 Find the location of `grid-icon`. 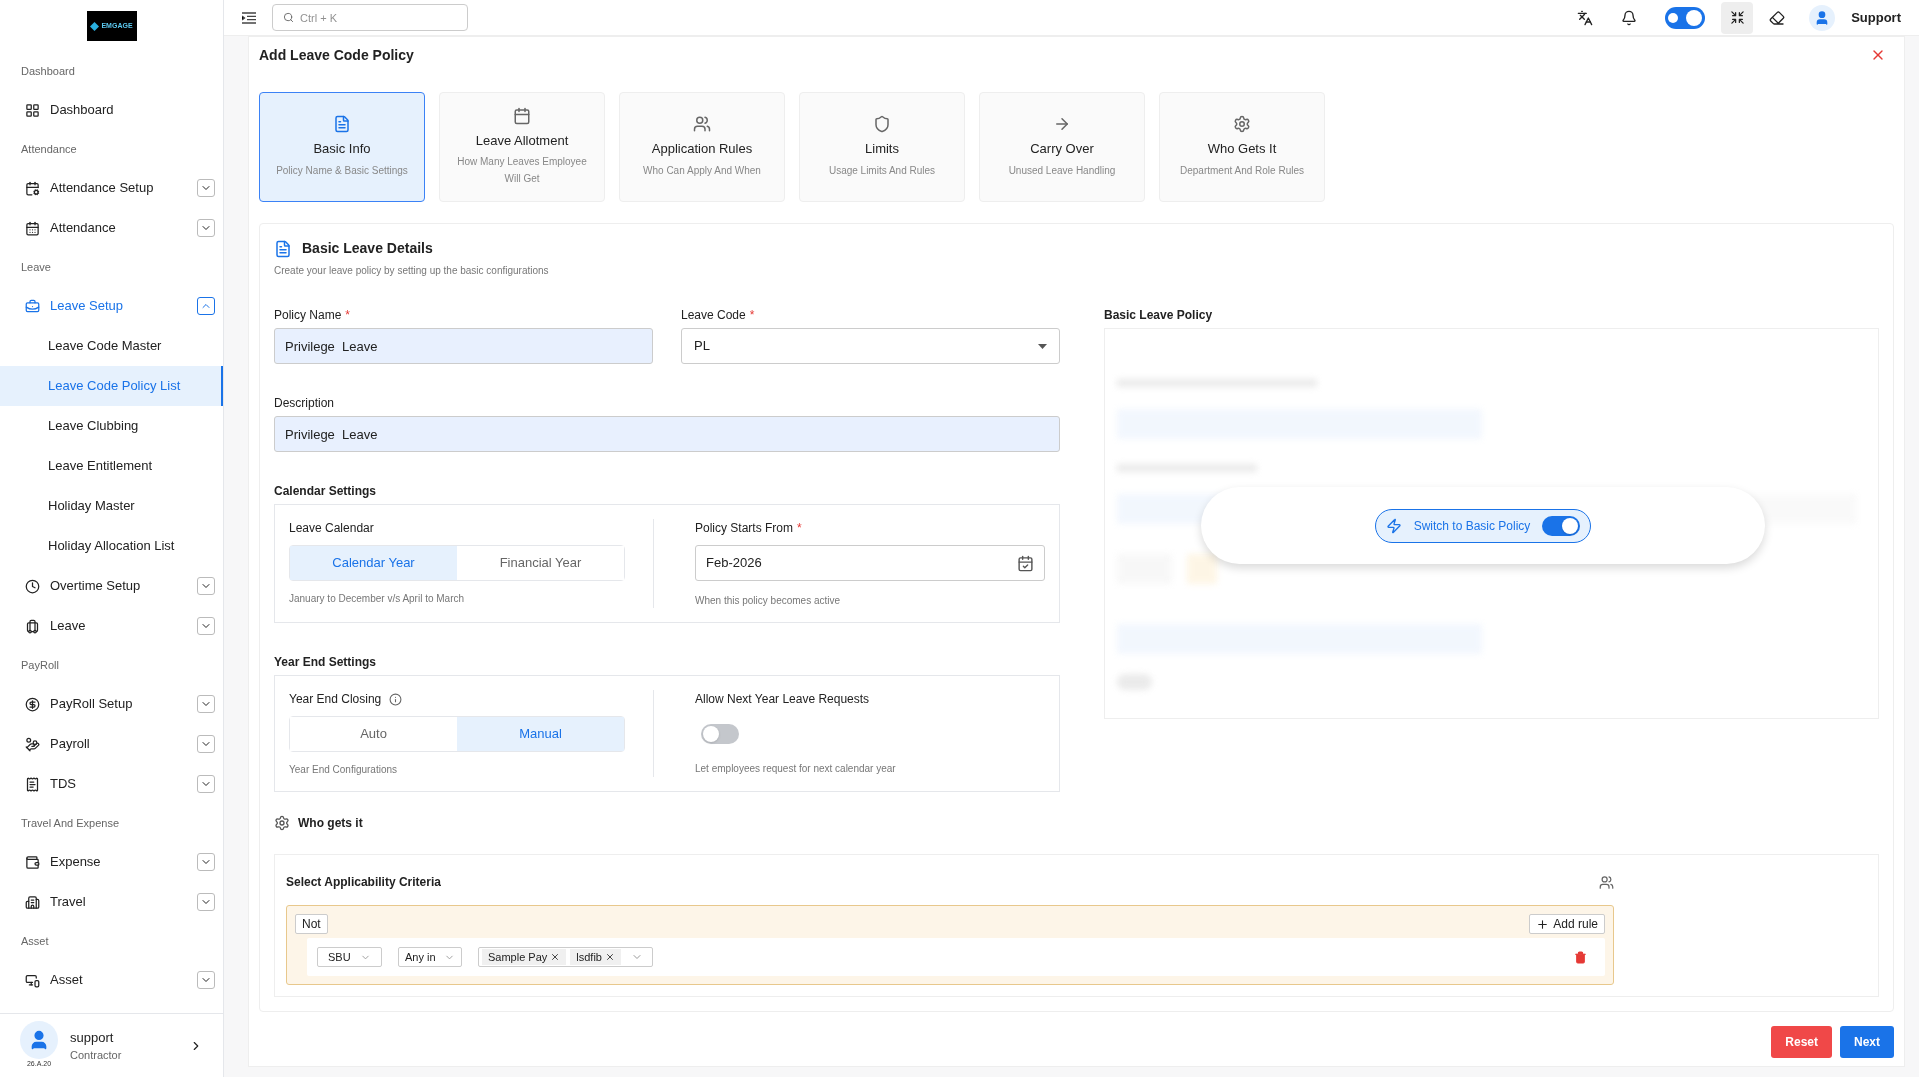

grid-icon is located at coordinates (32, 110).